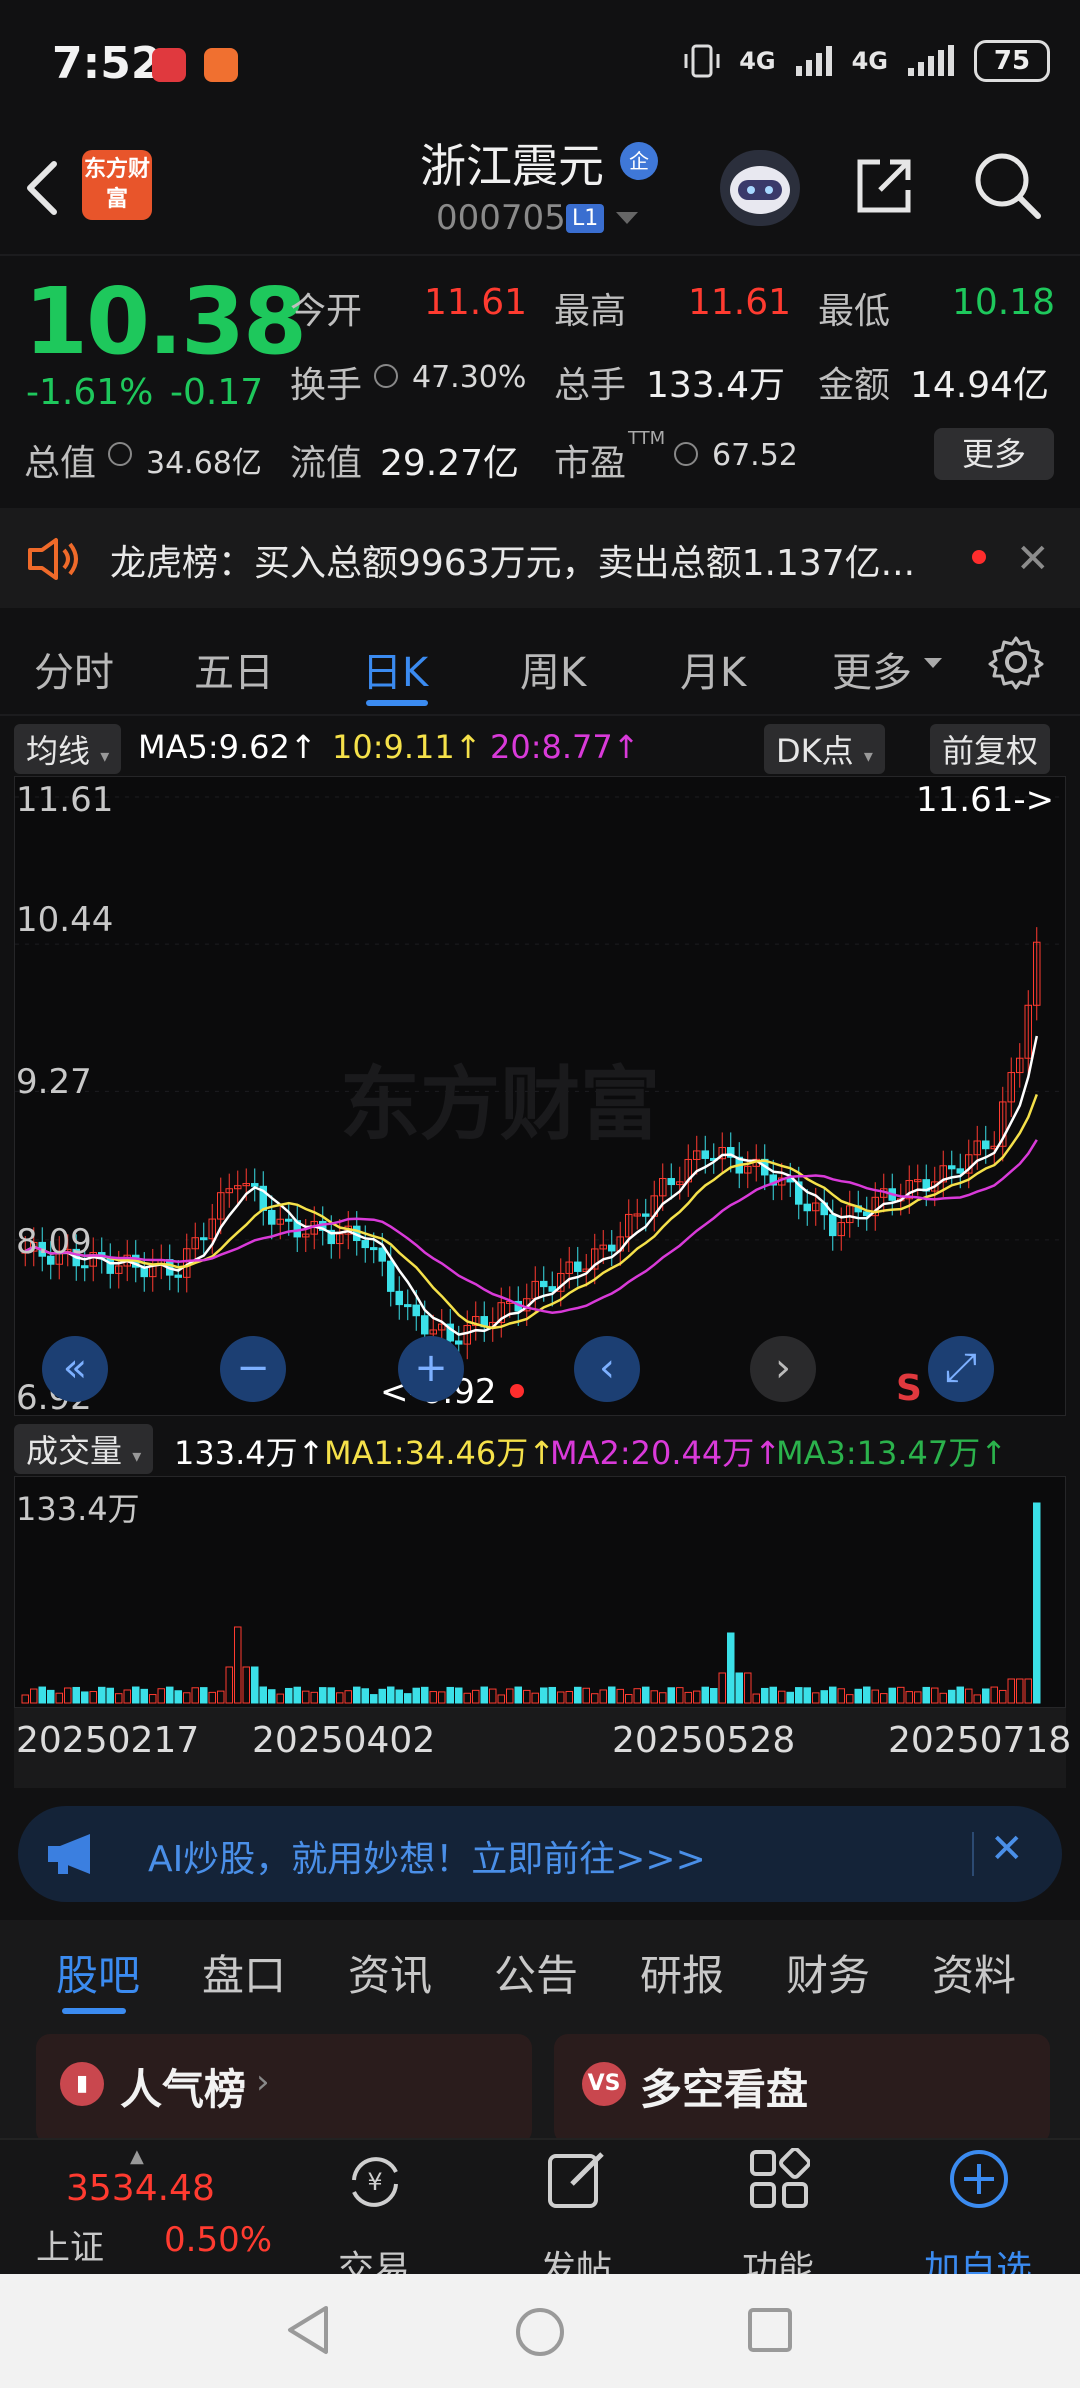 Image resolution: width=1080 pixels, height=2388 pixels. I want to click on huawei-app-icon, so click(169, 65).